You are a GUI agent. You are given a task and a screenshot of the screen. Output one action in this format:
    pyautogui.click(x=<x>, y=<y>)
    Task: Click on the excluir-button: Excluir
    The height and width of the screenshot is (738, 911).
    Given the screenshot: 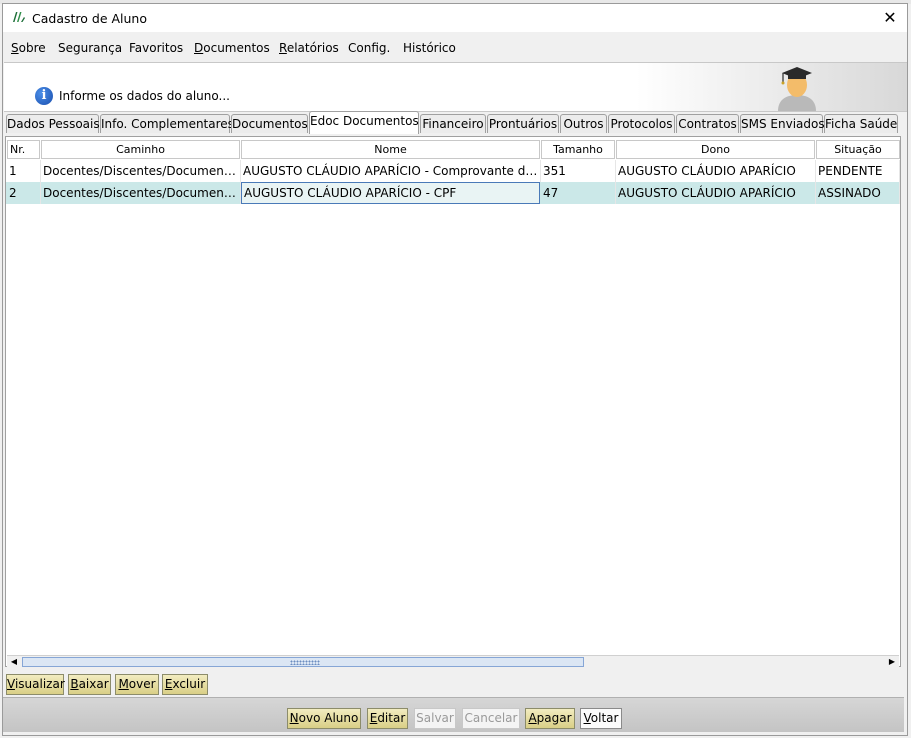 What is the action you would take?
    pyautogui.click(x=185, y=684)
    